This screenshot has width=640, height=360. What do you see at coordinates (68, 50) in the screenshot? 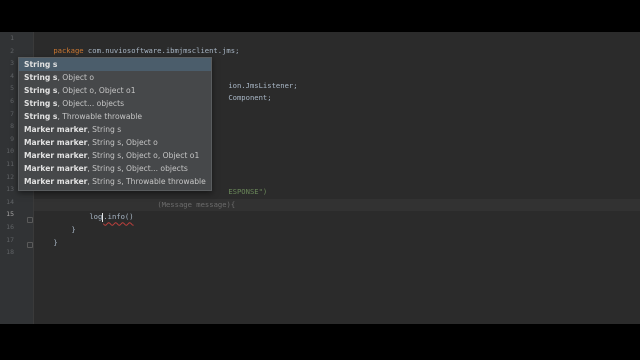
I see `package-keyword: package` at bounding box center [68, 50].